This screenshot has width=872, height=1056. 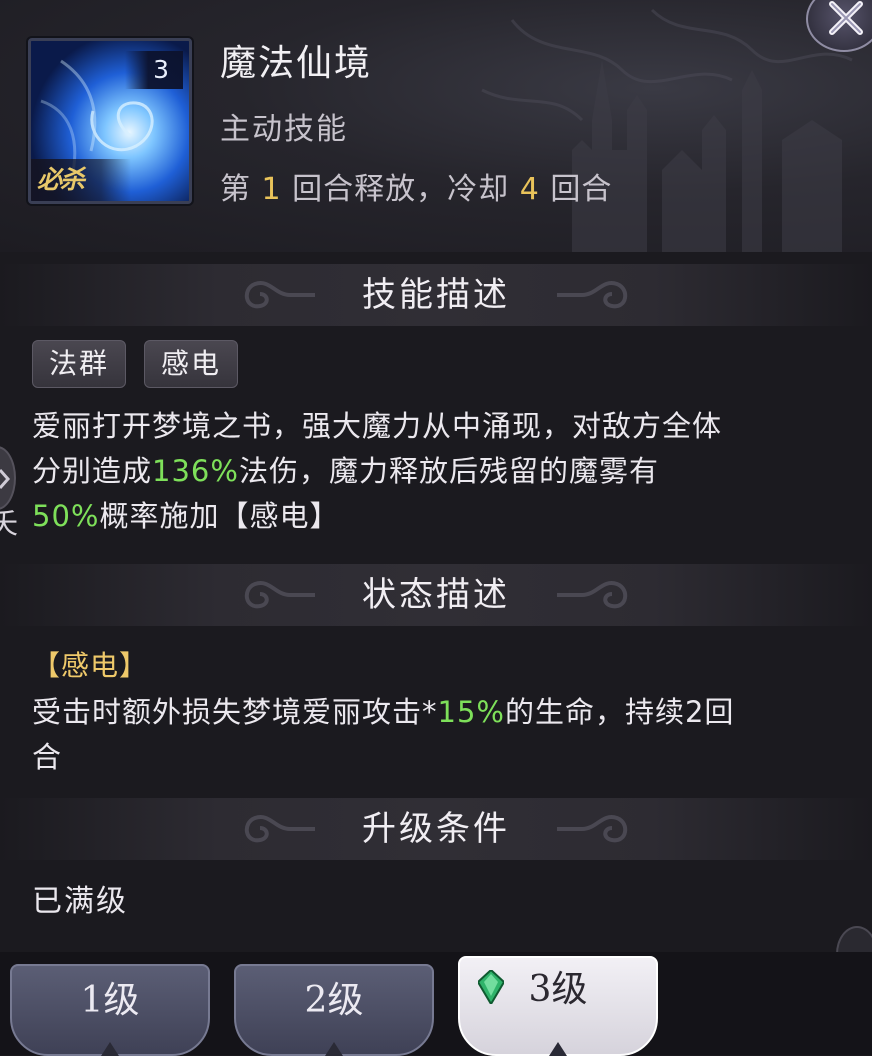 What do you see at coordinates (9, 523) in the screenshot?
I see `side-label: 夭` at bounding box center [9, 523].